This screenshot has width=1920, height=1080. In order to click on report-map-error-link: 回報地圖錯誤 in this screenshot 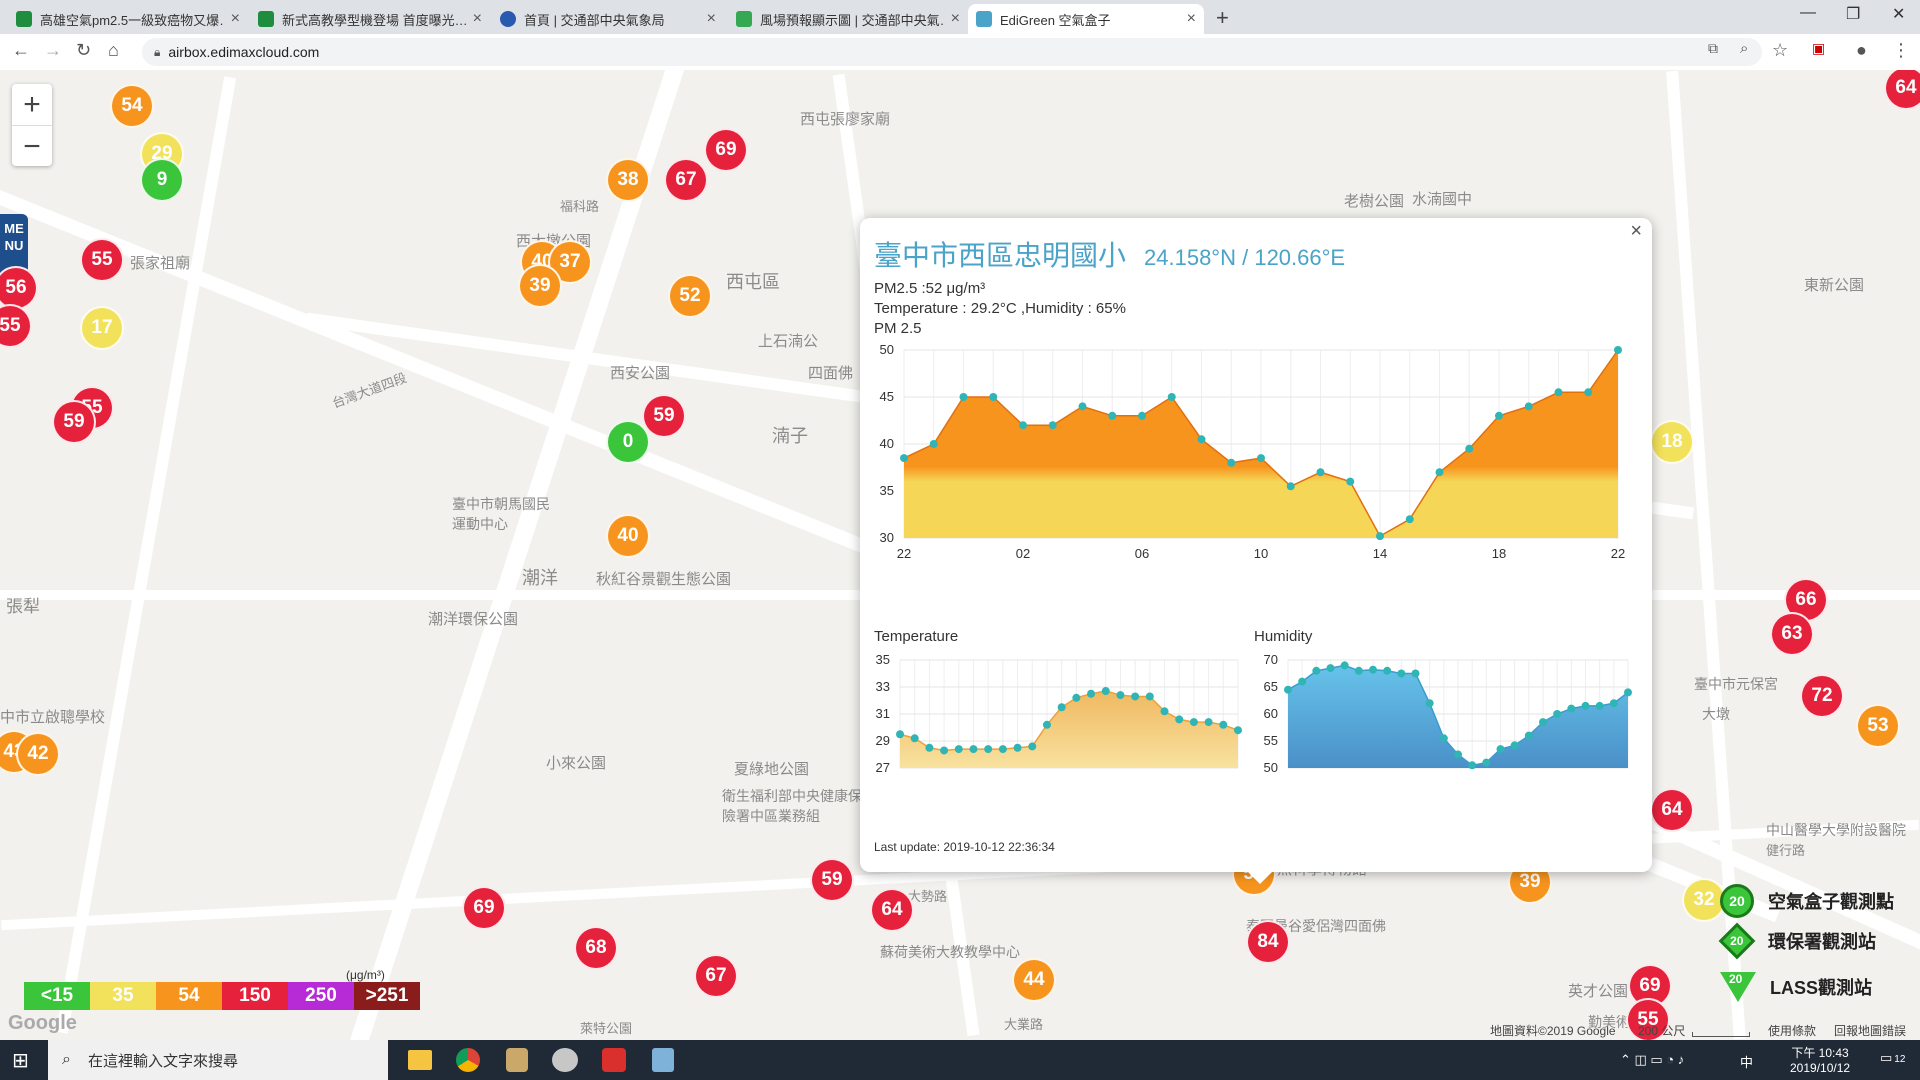, I will do `click(1870, 1030)`.